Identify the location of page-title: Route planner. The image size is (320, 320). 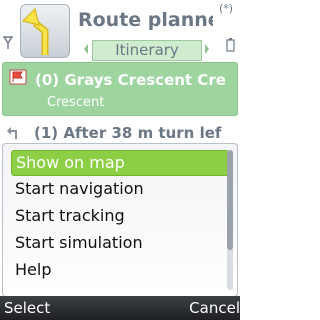
(145, 20).